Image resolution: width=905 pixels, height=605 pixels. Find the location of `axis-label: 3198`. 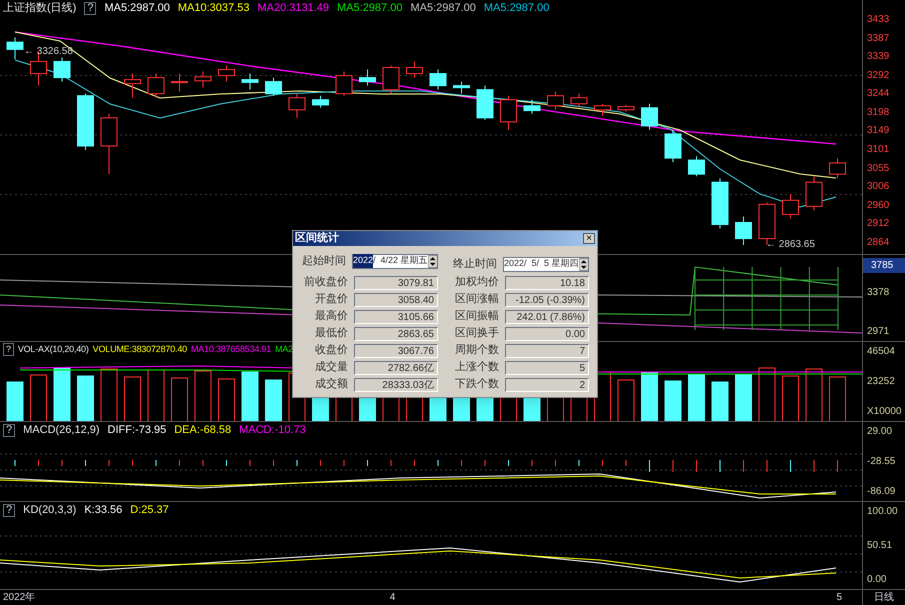

axis-label: 3198 is located at coordinates (878, 113).